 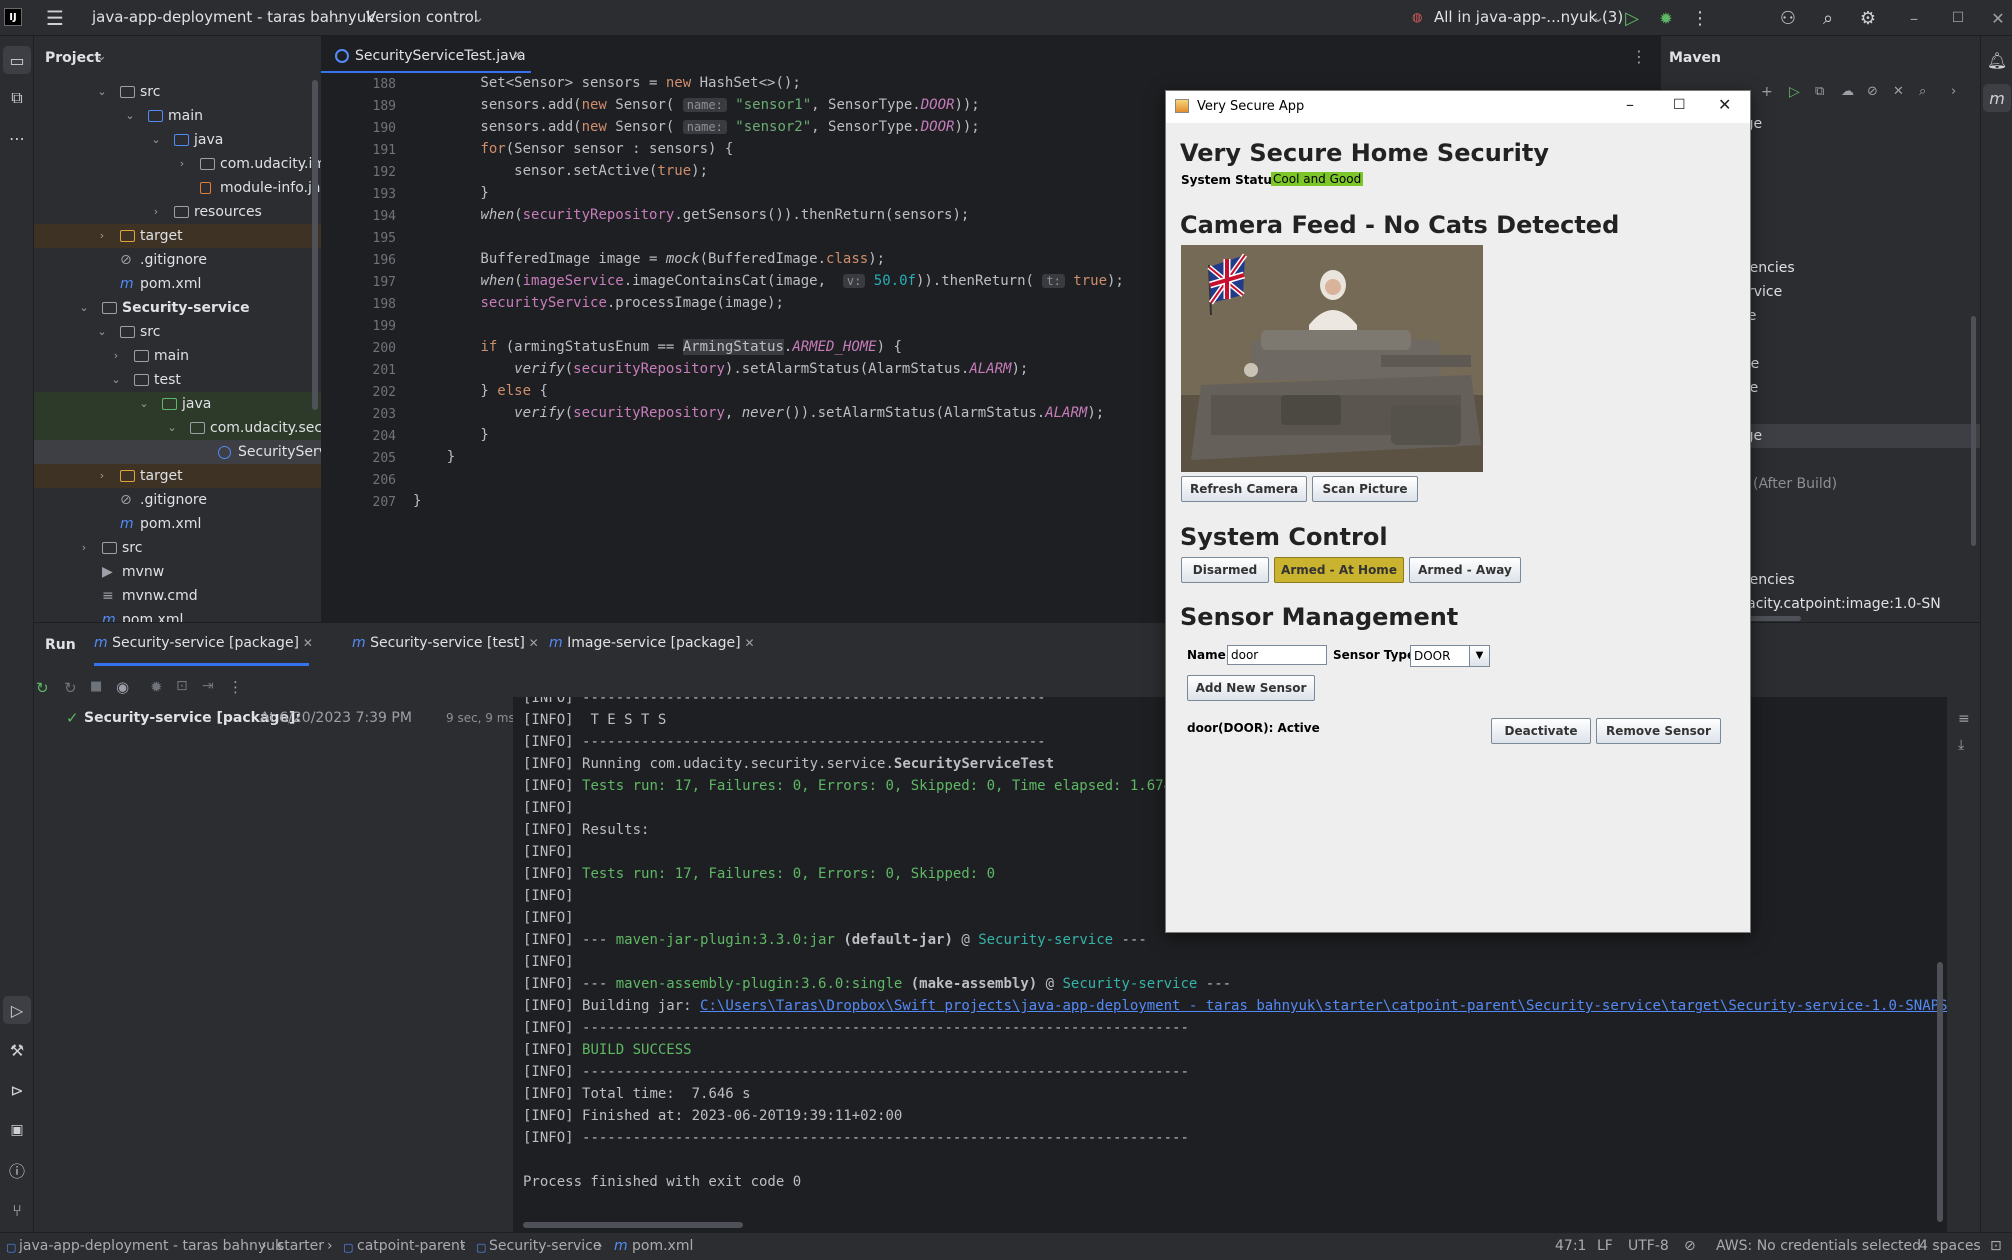 What do you see at coordinates (1648, 1246) in the screenshot?
I see `file-encoding: UTF-8` at bounding box center [1648, 1246].